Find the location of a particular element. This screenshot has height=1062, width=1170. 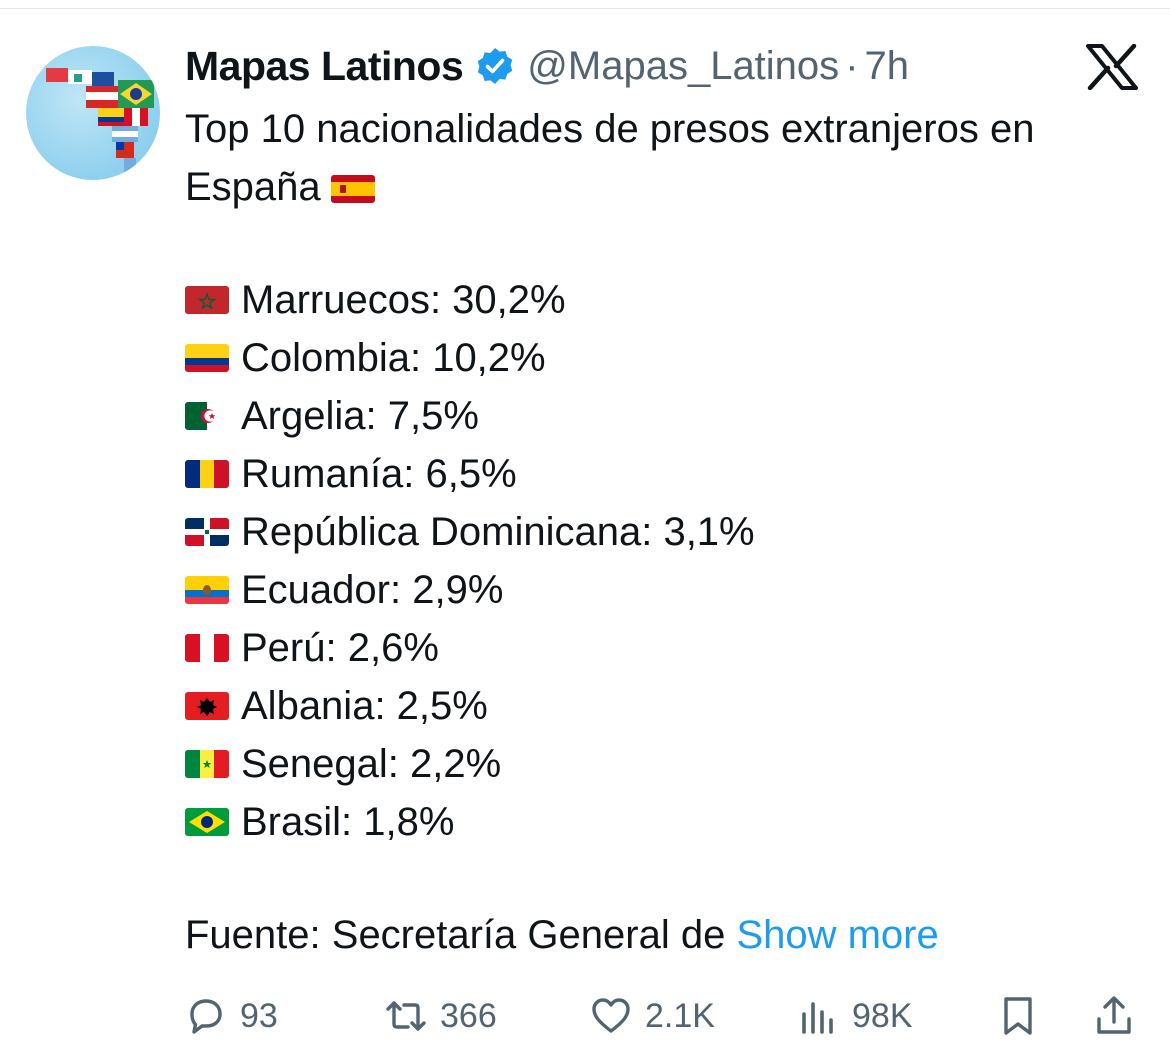

ecuador-flag-icon is located at coordinates (207, 590).